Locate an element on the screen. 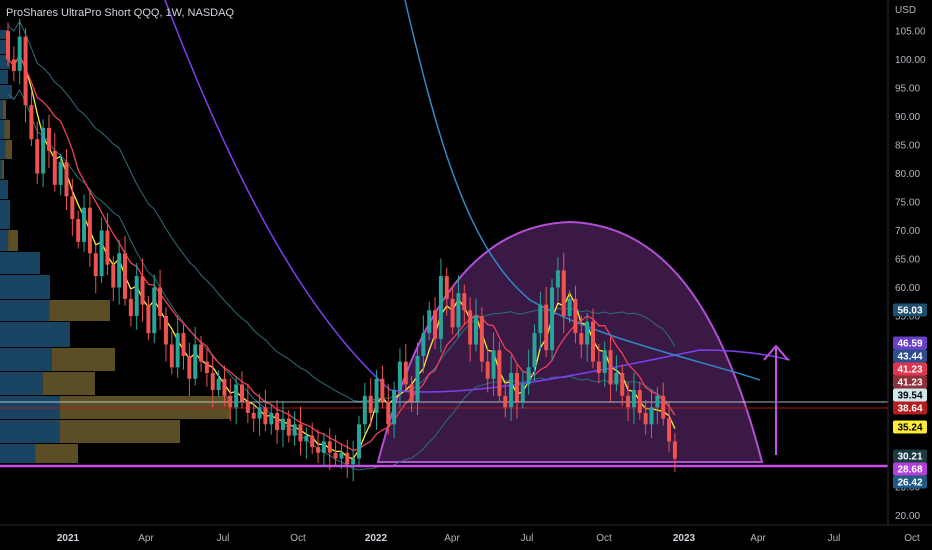 Image resolution: width=932 pixels, height=550 pixels. time-tick-label: 2021 is located at coordinates (68, 538).